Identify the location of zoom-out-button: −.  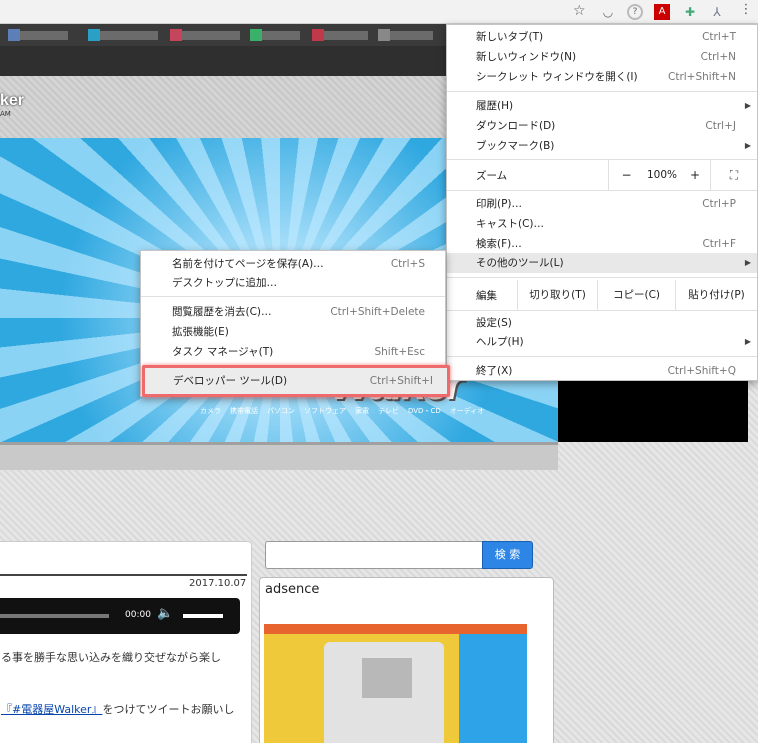
(626, 175).